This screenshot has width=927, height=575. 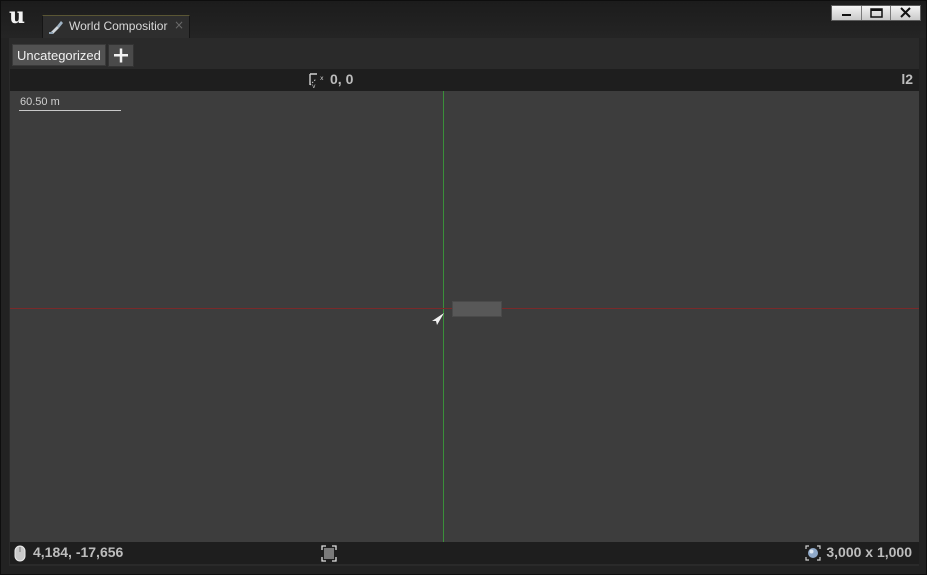 What do you see at coordinates (316, 80) in the screenshot?
I see `origin-axes-icon: x y` at bounding box center [316, 80].